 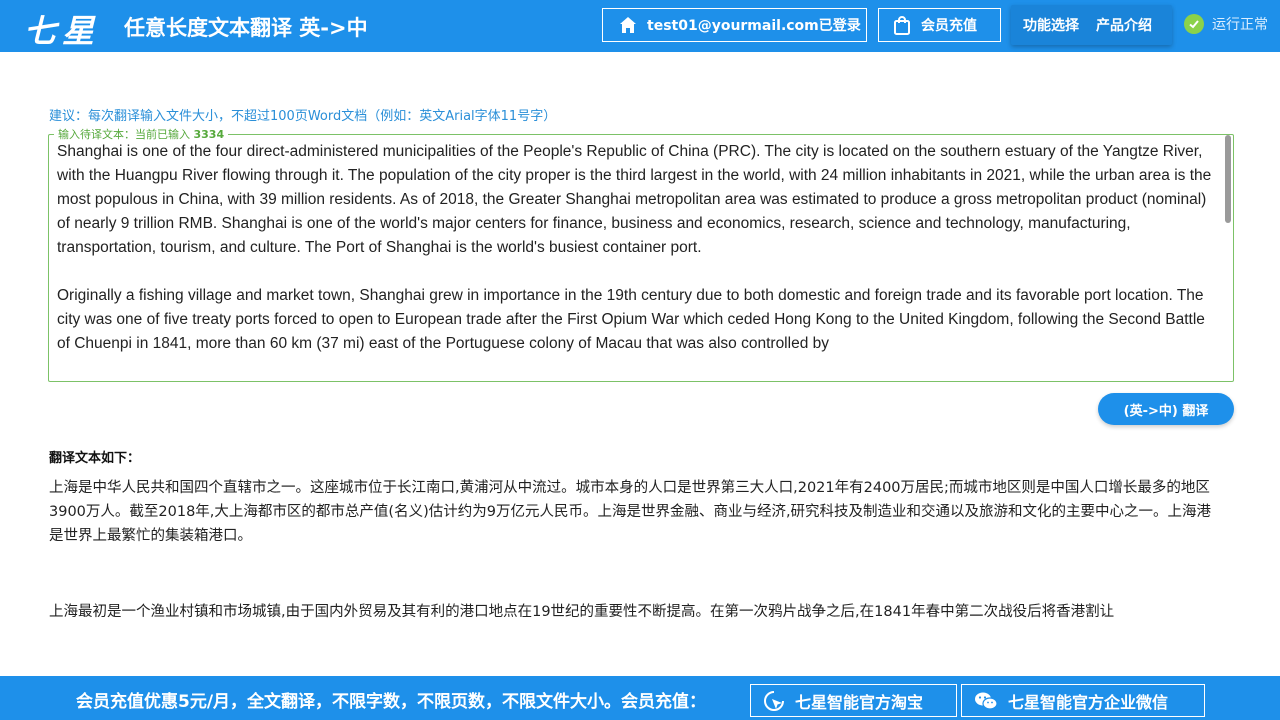 I want to click on wechat-business-button: 七星智能官方企业微信, so click(x=1083, y=700).